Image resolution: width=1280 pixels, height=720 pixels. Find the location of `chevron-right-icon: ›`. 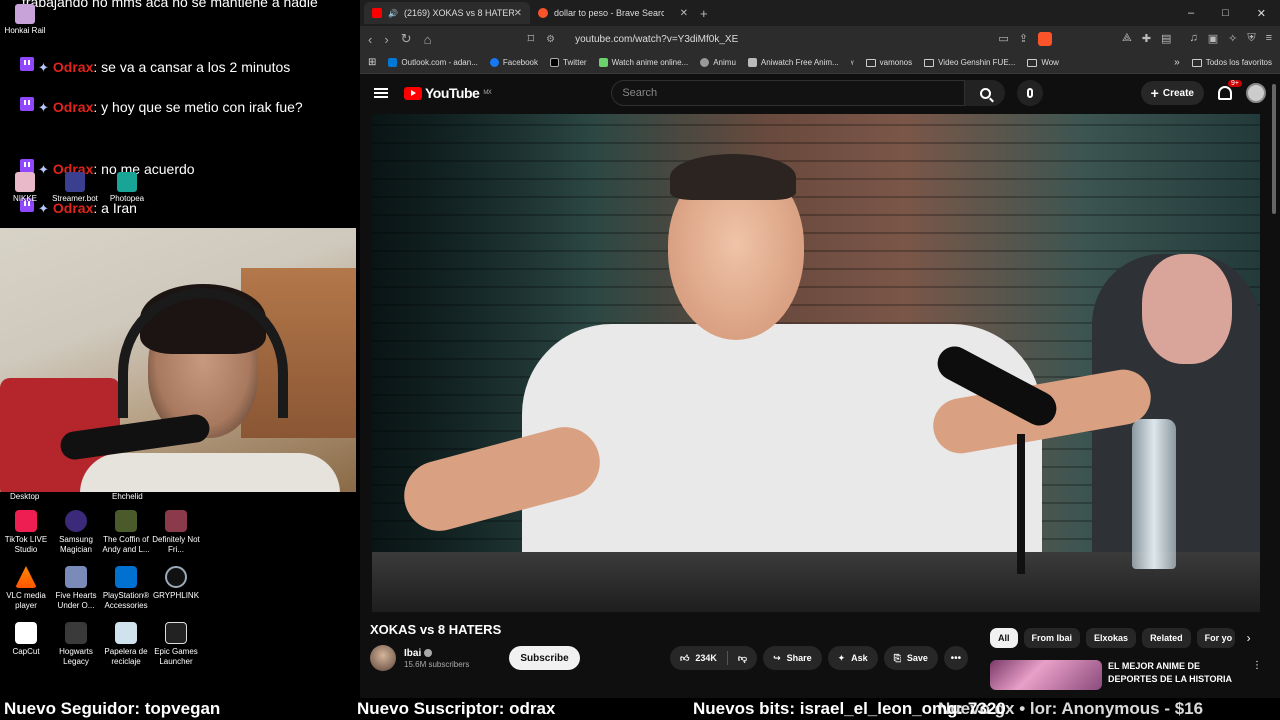

chevron-right-icon: › is located at coordinates (1249, 638).